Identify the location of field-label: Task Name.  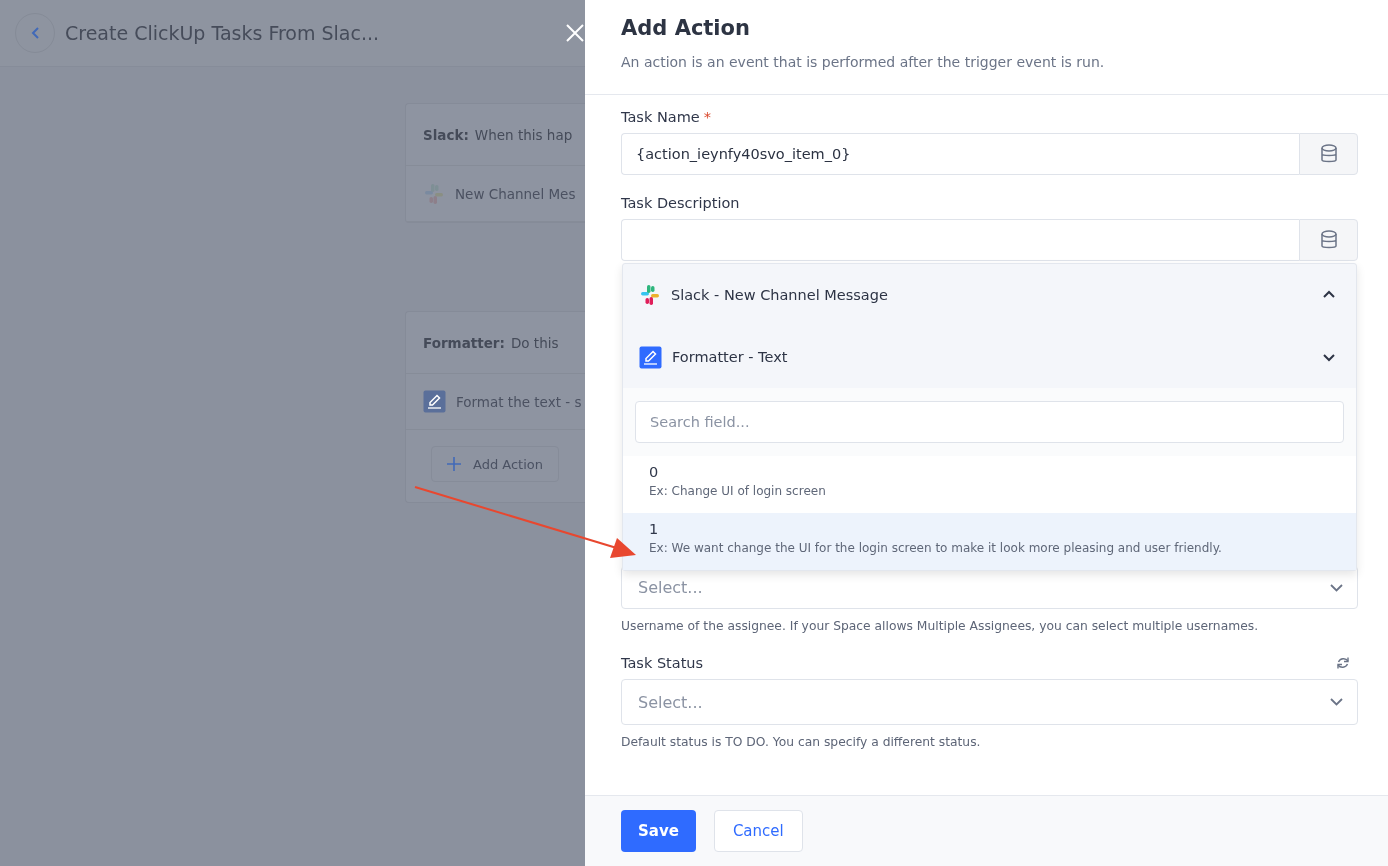
(660, 117).